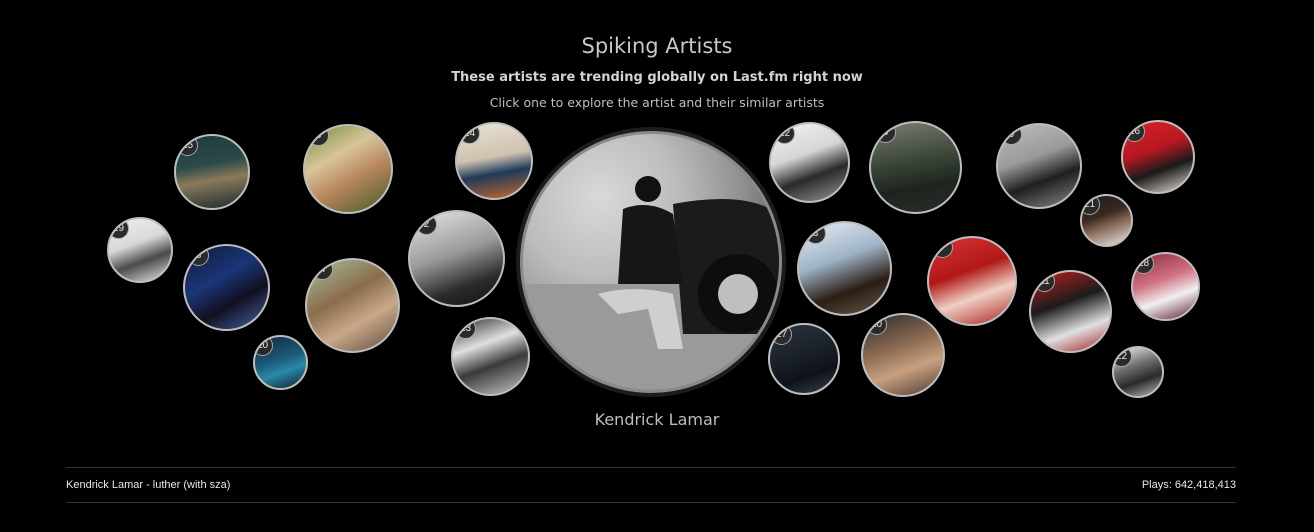  What do you see at coordinates (651, 467) in the screenshot?
I see `footer-divider-top` at bounding box center [651, 467].